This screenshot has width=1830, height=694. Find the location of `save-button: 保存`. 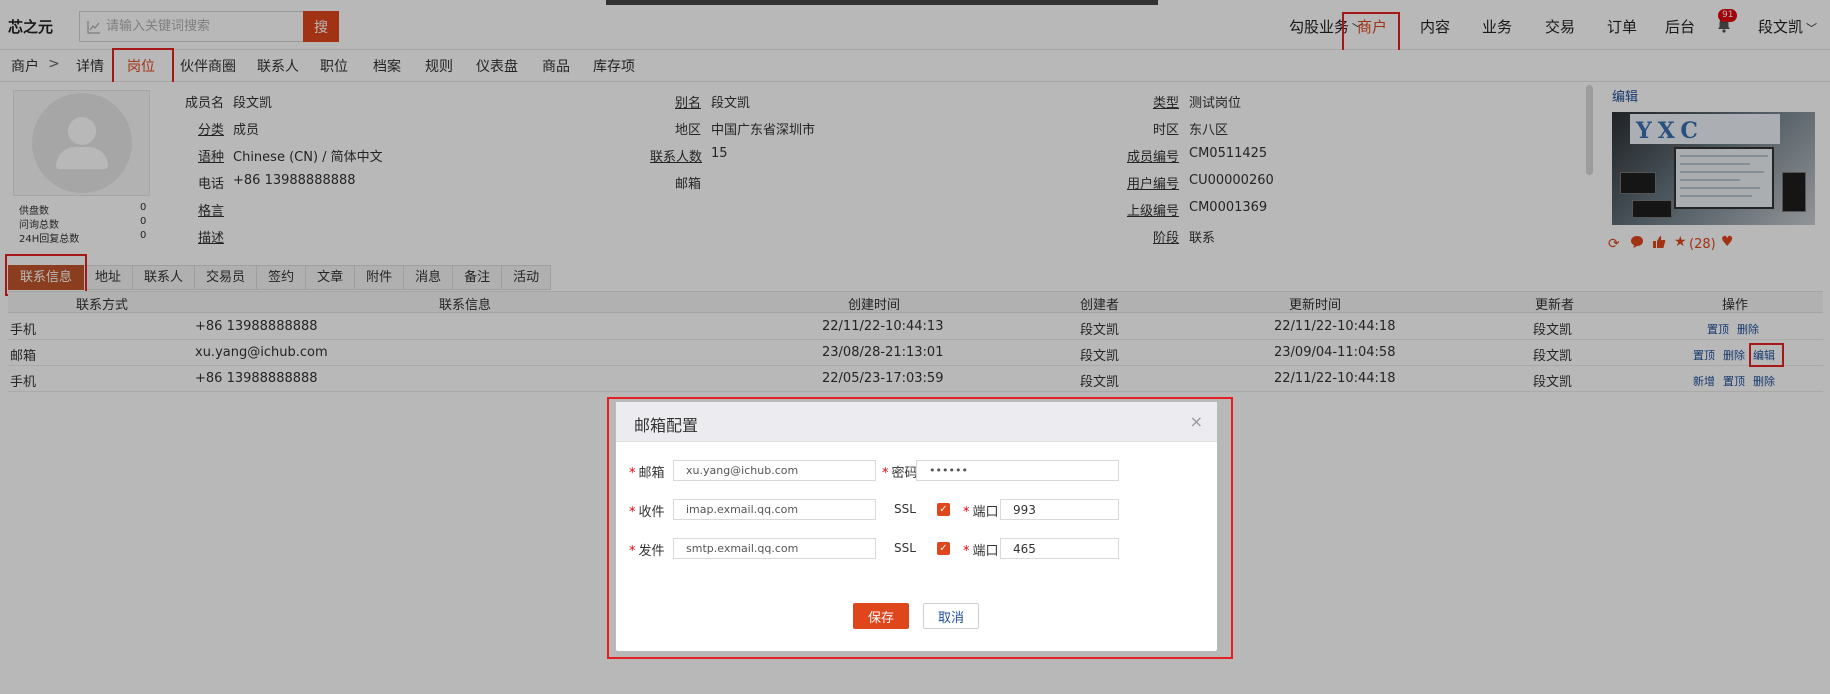

save-button: 保存 is located at coordinates (881, 616).